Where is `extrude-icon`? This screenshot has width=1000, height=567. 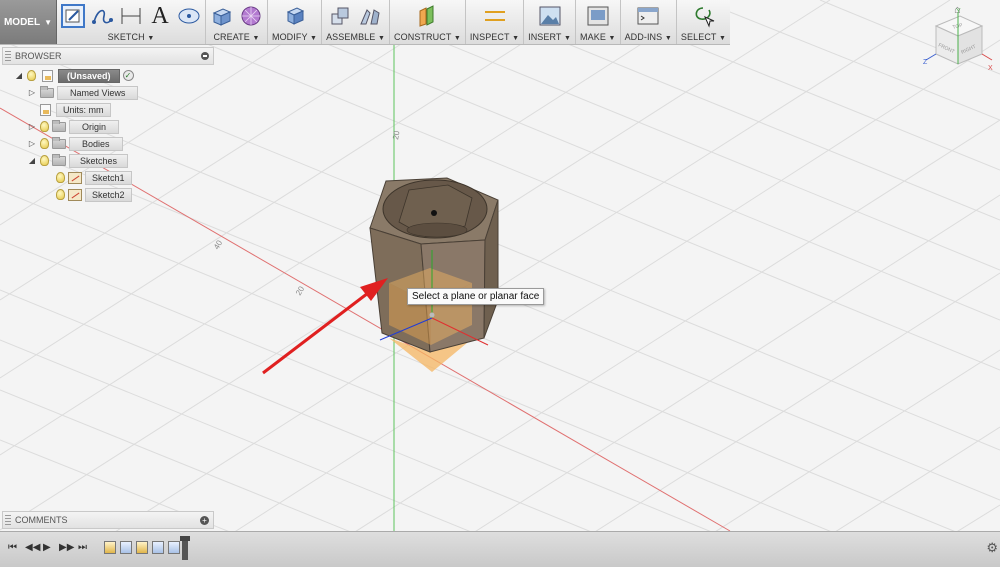
extrude-icon is located at coordinates (222, 16).